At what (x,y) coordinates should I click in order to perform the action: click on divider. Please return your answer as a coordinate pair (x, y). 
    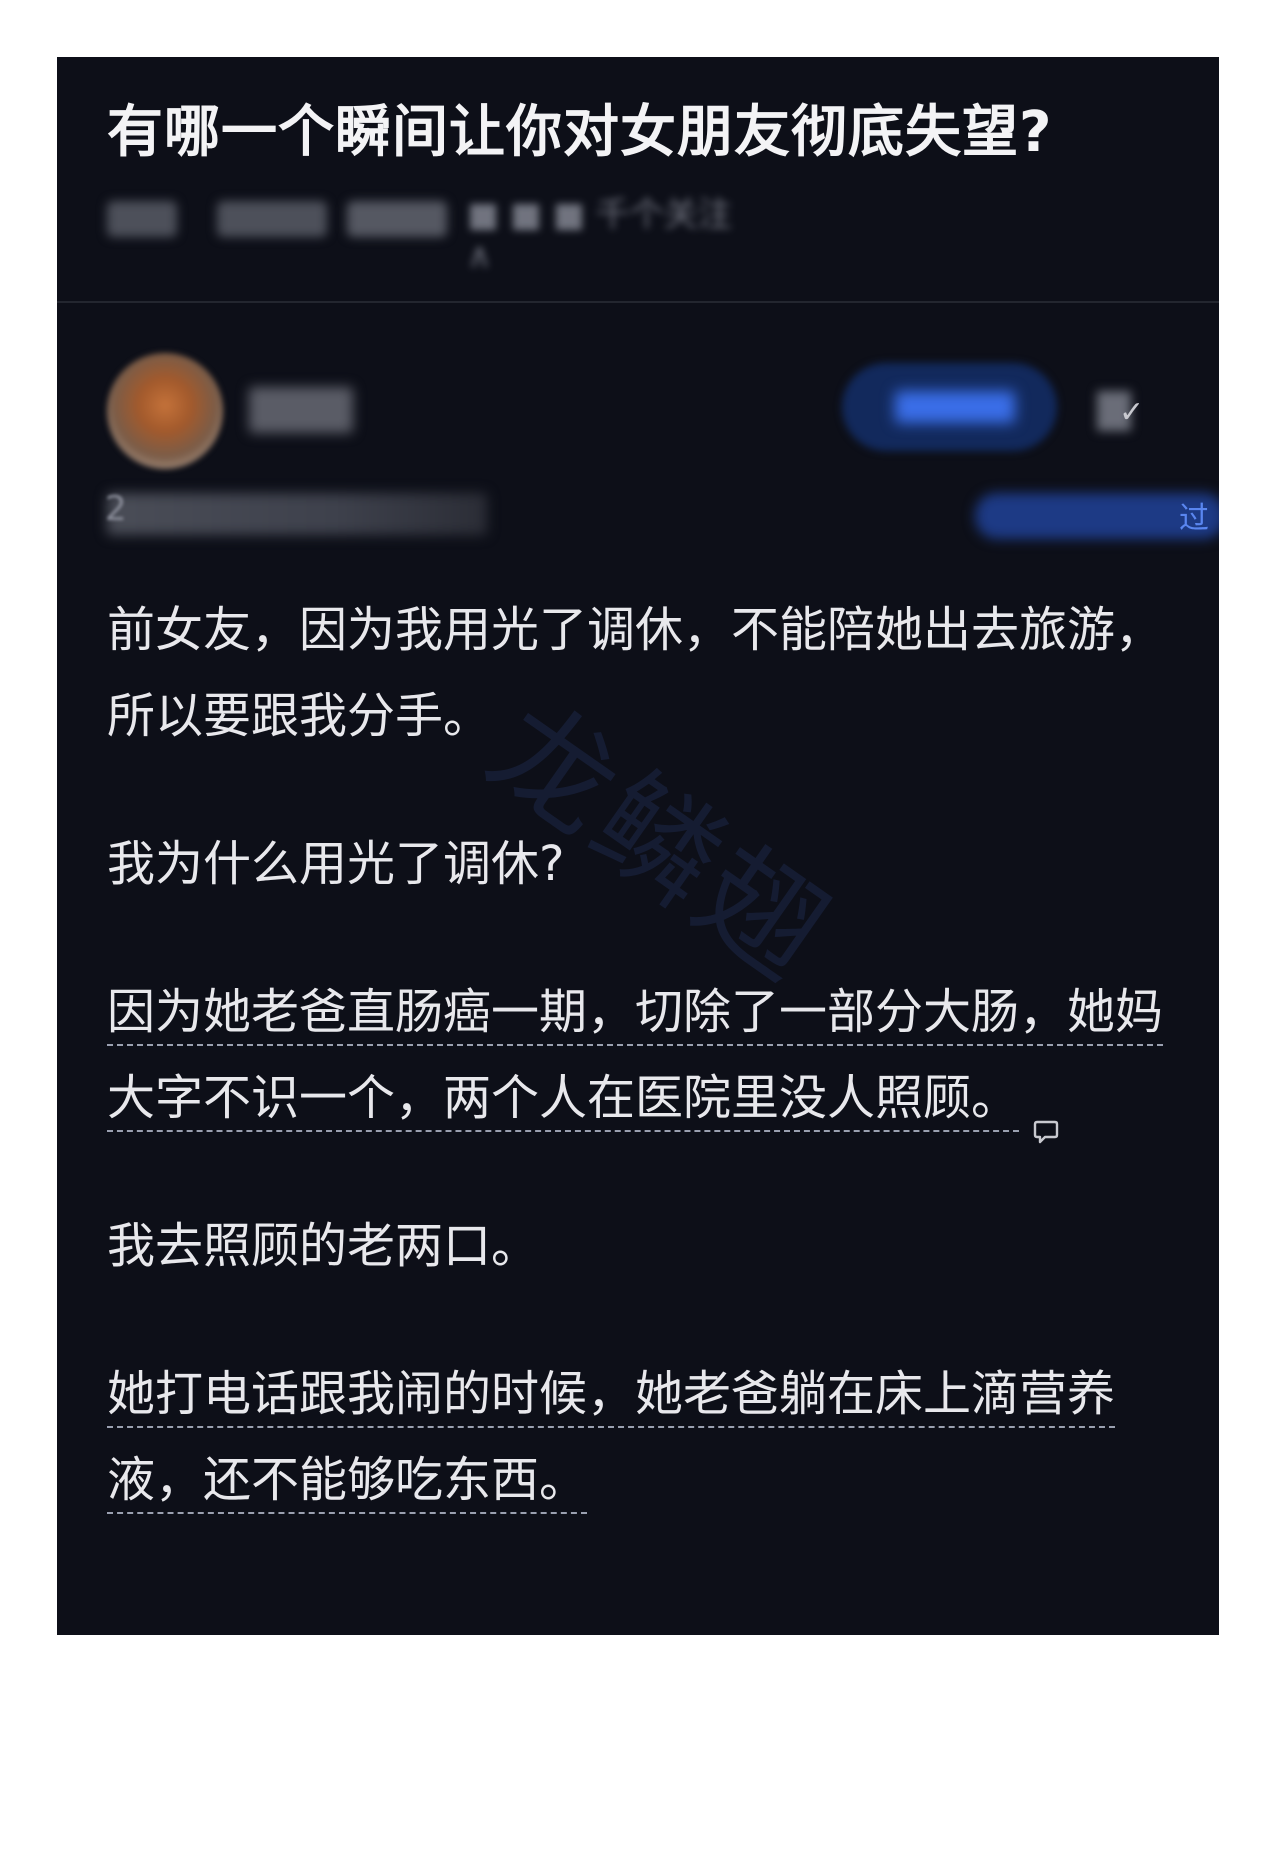
    Looking at the image, I should click on (638, 302).